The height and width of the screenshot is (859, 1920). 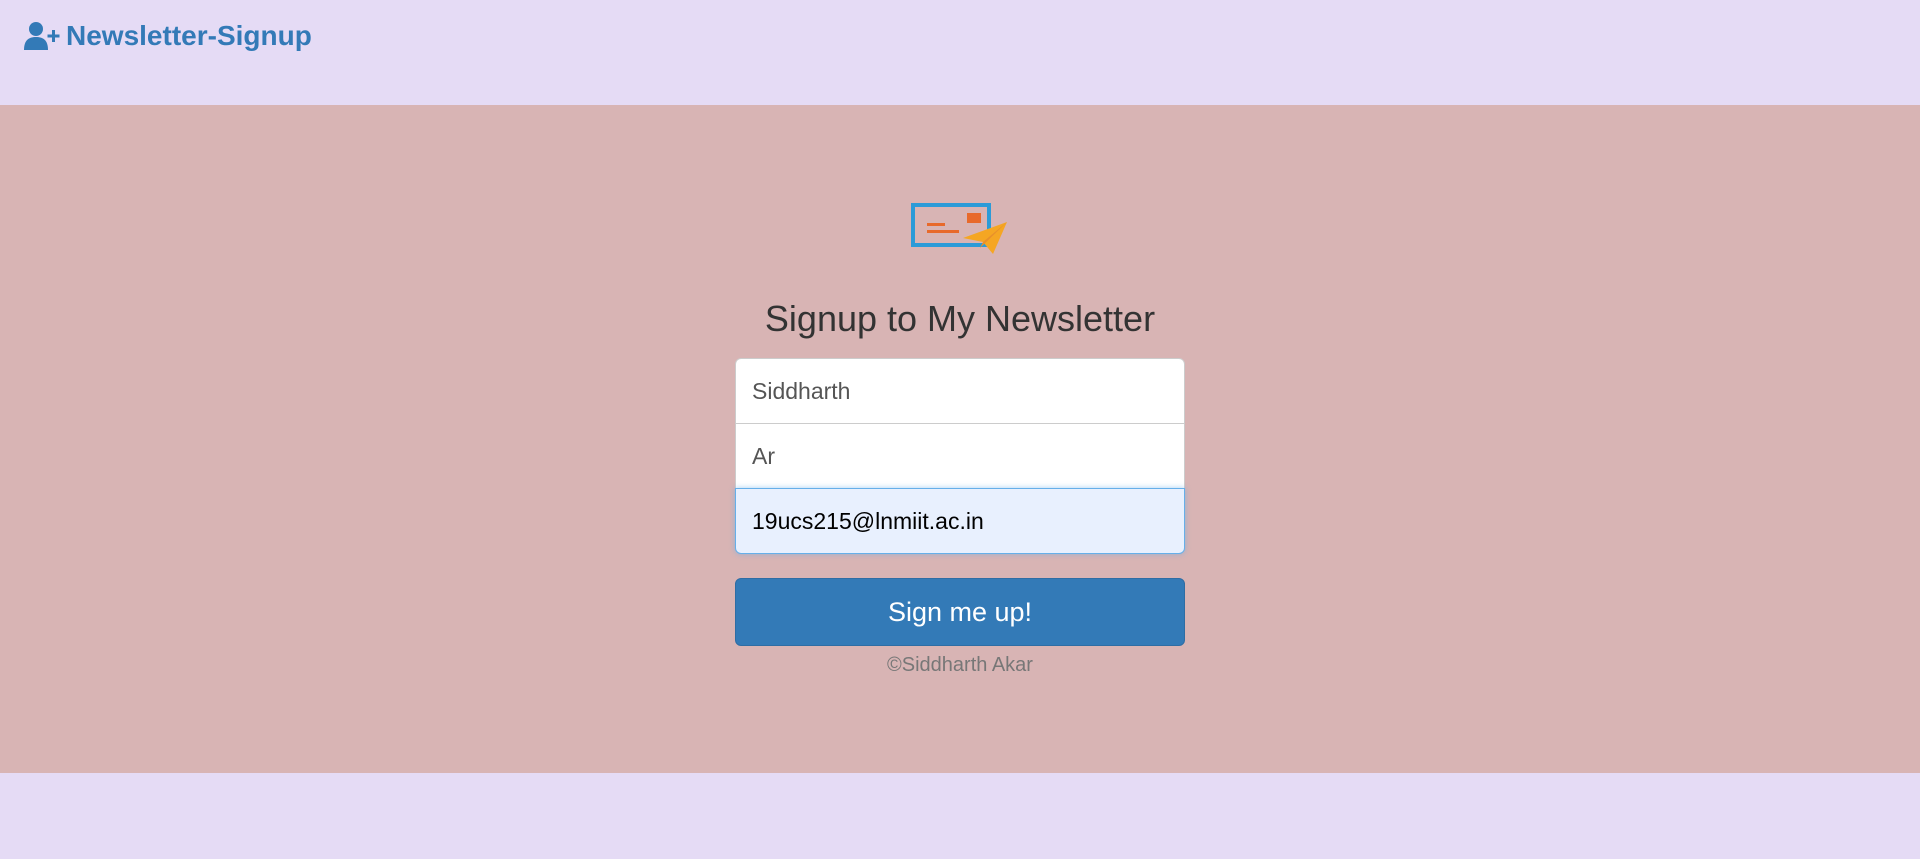 I want to click on brand-link: Newsletter-Signup, so click(x=168, y=36).